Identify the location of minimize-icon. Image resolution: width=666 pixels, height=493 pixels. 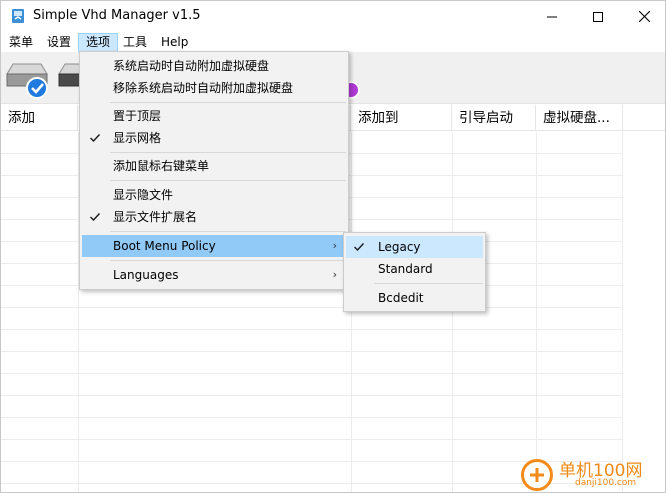
(552, 16).